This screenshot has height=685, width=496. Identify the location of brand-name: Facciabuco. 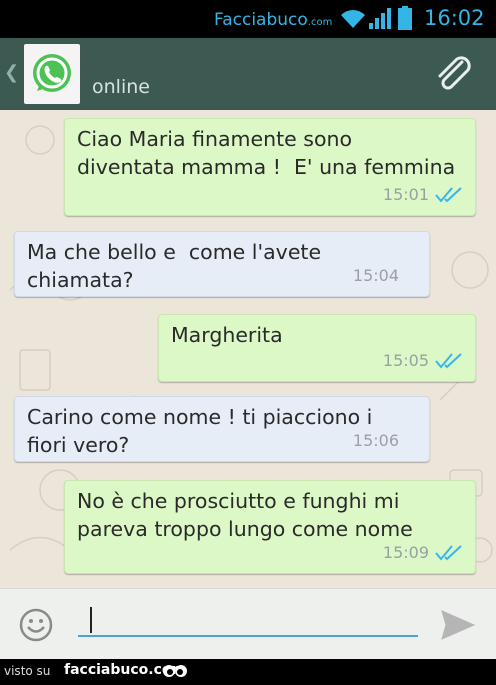
(261, 20).